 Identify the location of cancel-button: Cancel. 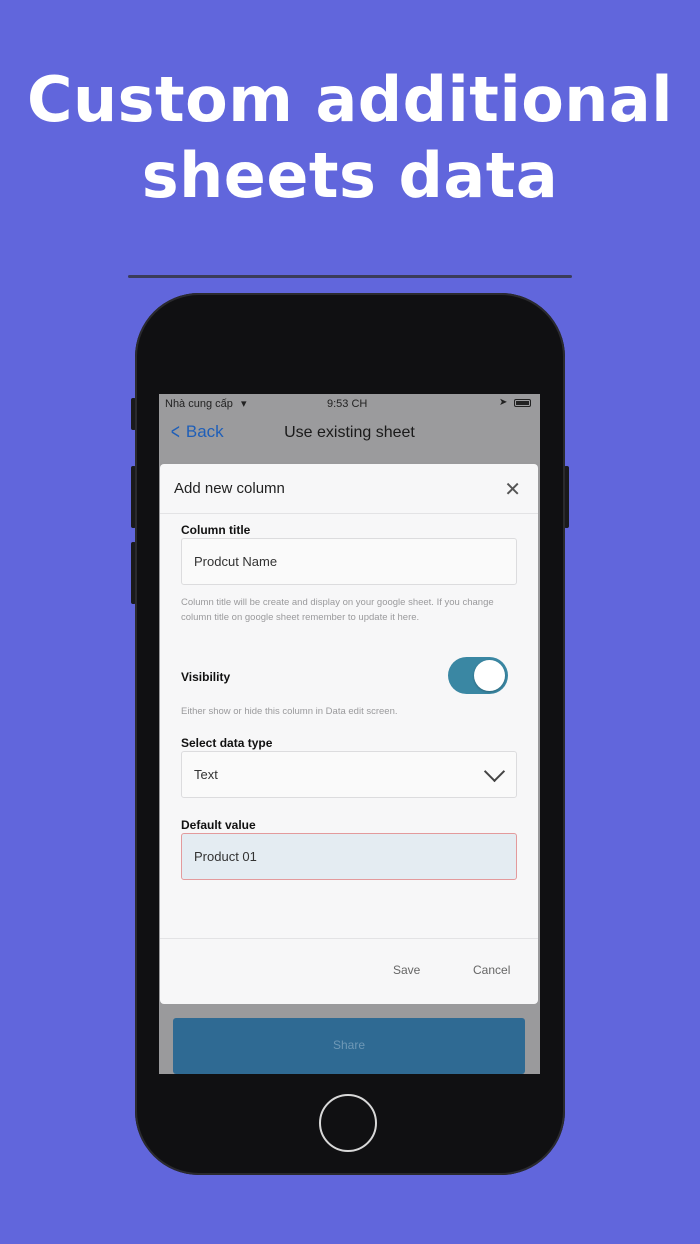
(491, 970).